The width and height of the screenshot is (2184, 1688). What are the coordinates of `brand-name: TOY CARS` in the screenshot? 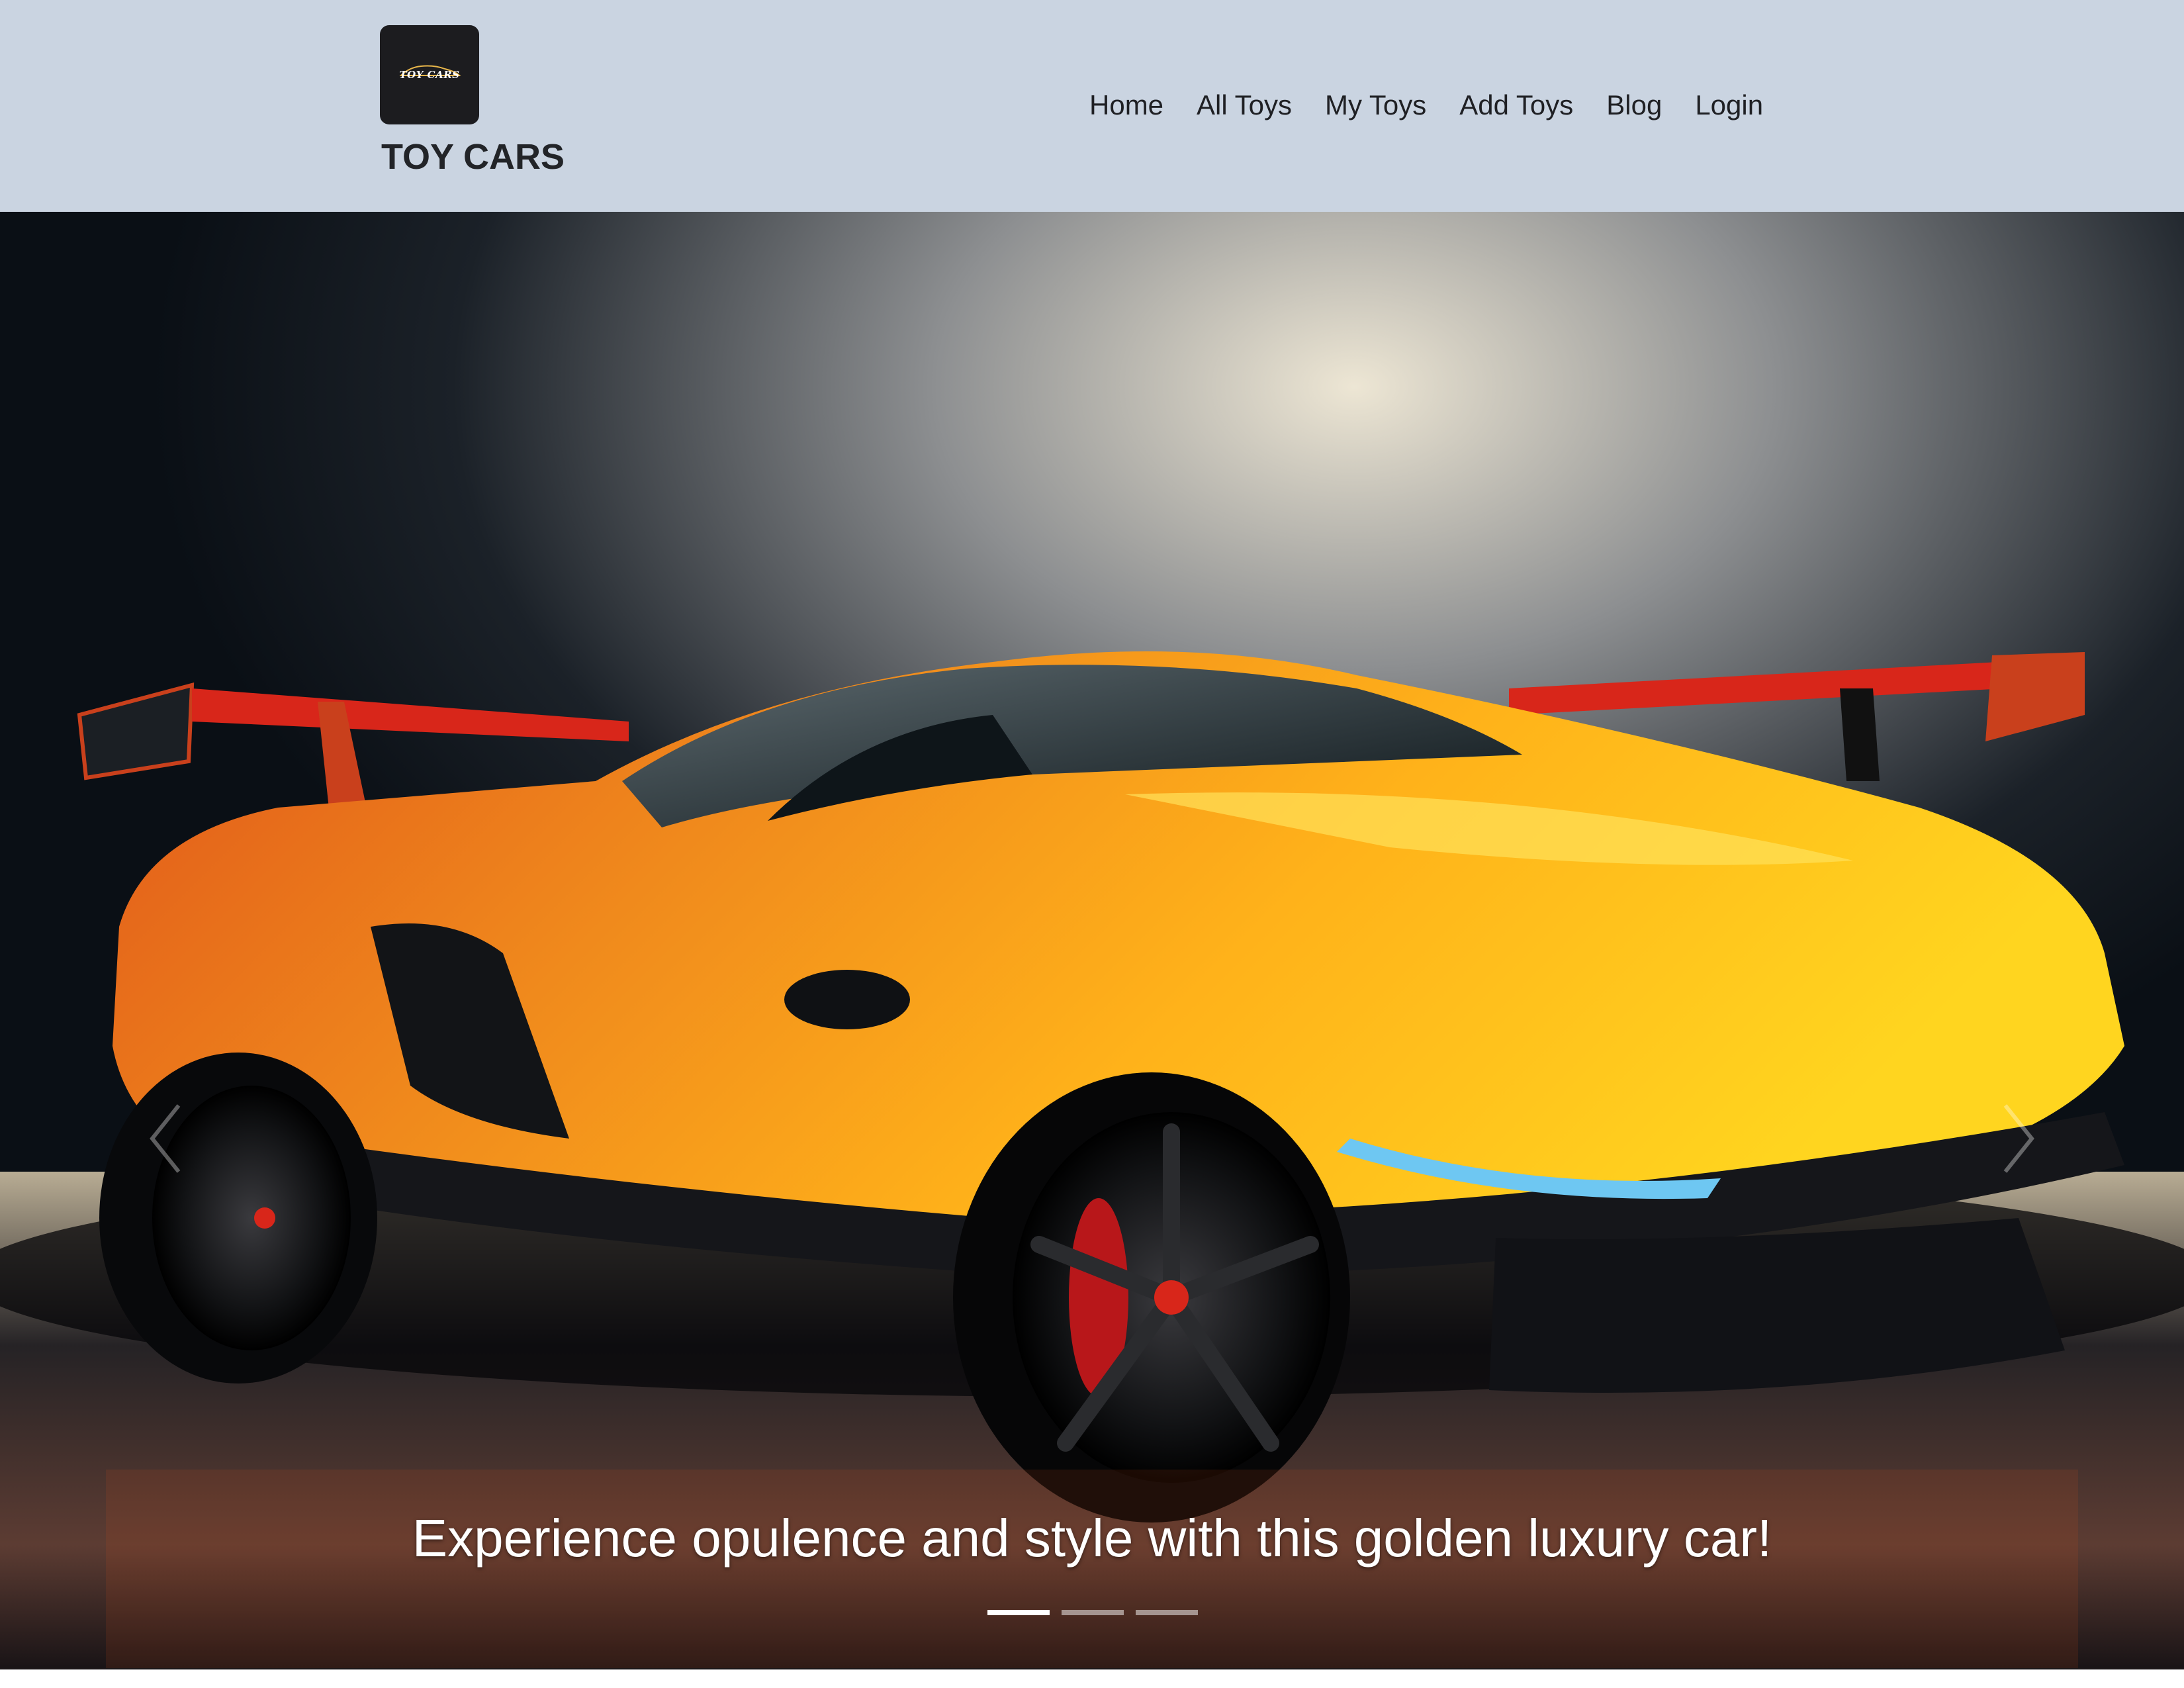 It's located at (473, 156).